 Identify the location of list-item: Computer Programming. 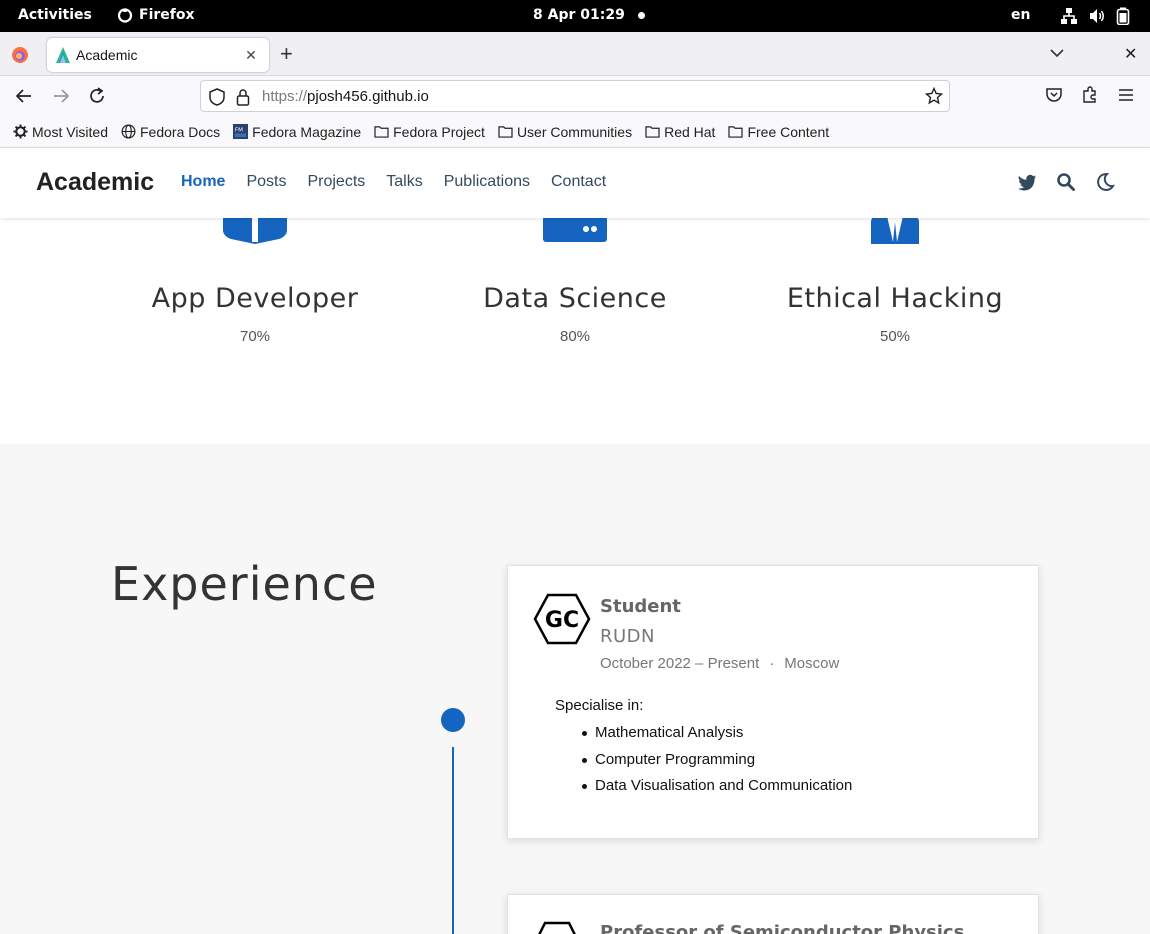
(716, 764).